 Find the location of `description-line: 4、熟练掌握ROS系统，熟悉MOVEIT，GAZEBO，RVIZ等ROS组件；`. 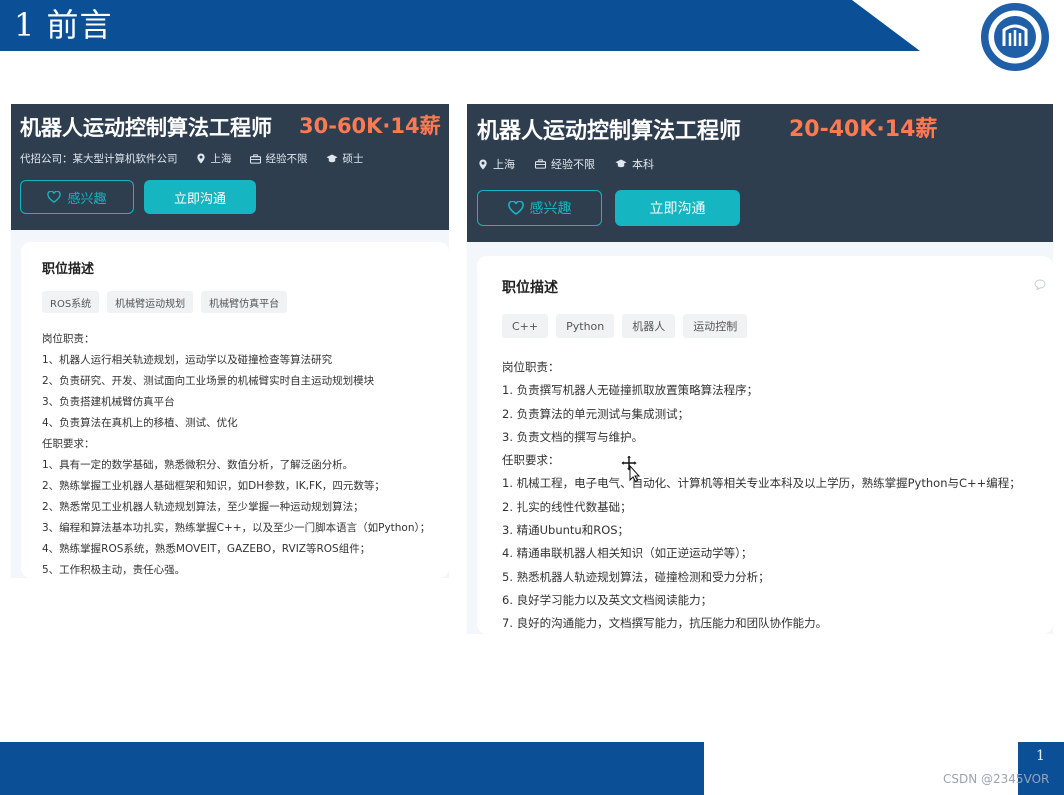

description-line: 4、熟练掌握ROS系统，熟悉MOVEIT，GAZEBO，RVIZ等ROS组件； is located at coordinates (206, 549).